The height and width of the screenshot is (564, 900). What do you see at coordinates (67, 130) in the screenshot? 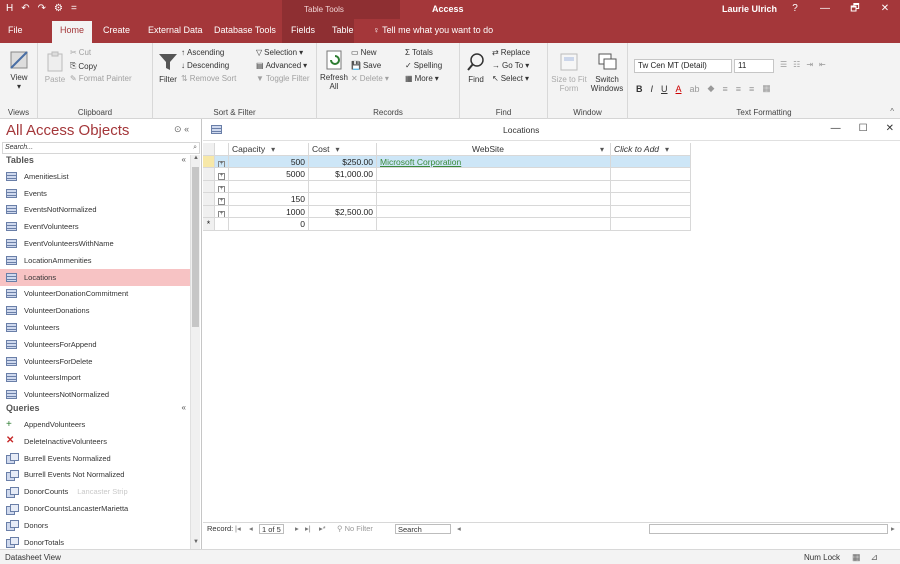
I see `nav-title: All Access Objects` at bounding box center [67, 130].